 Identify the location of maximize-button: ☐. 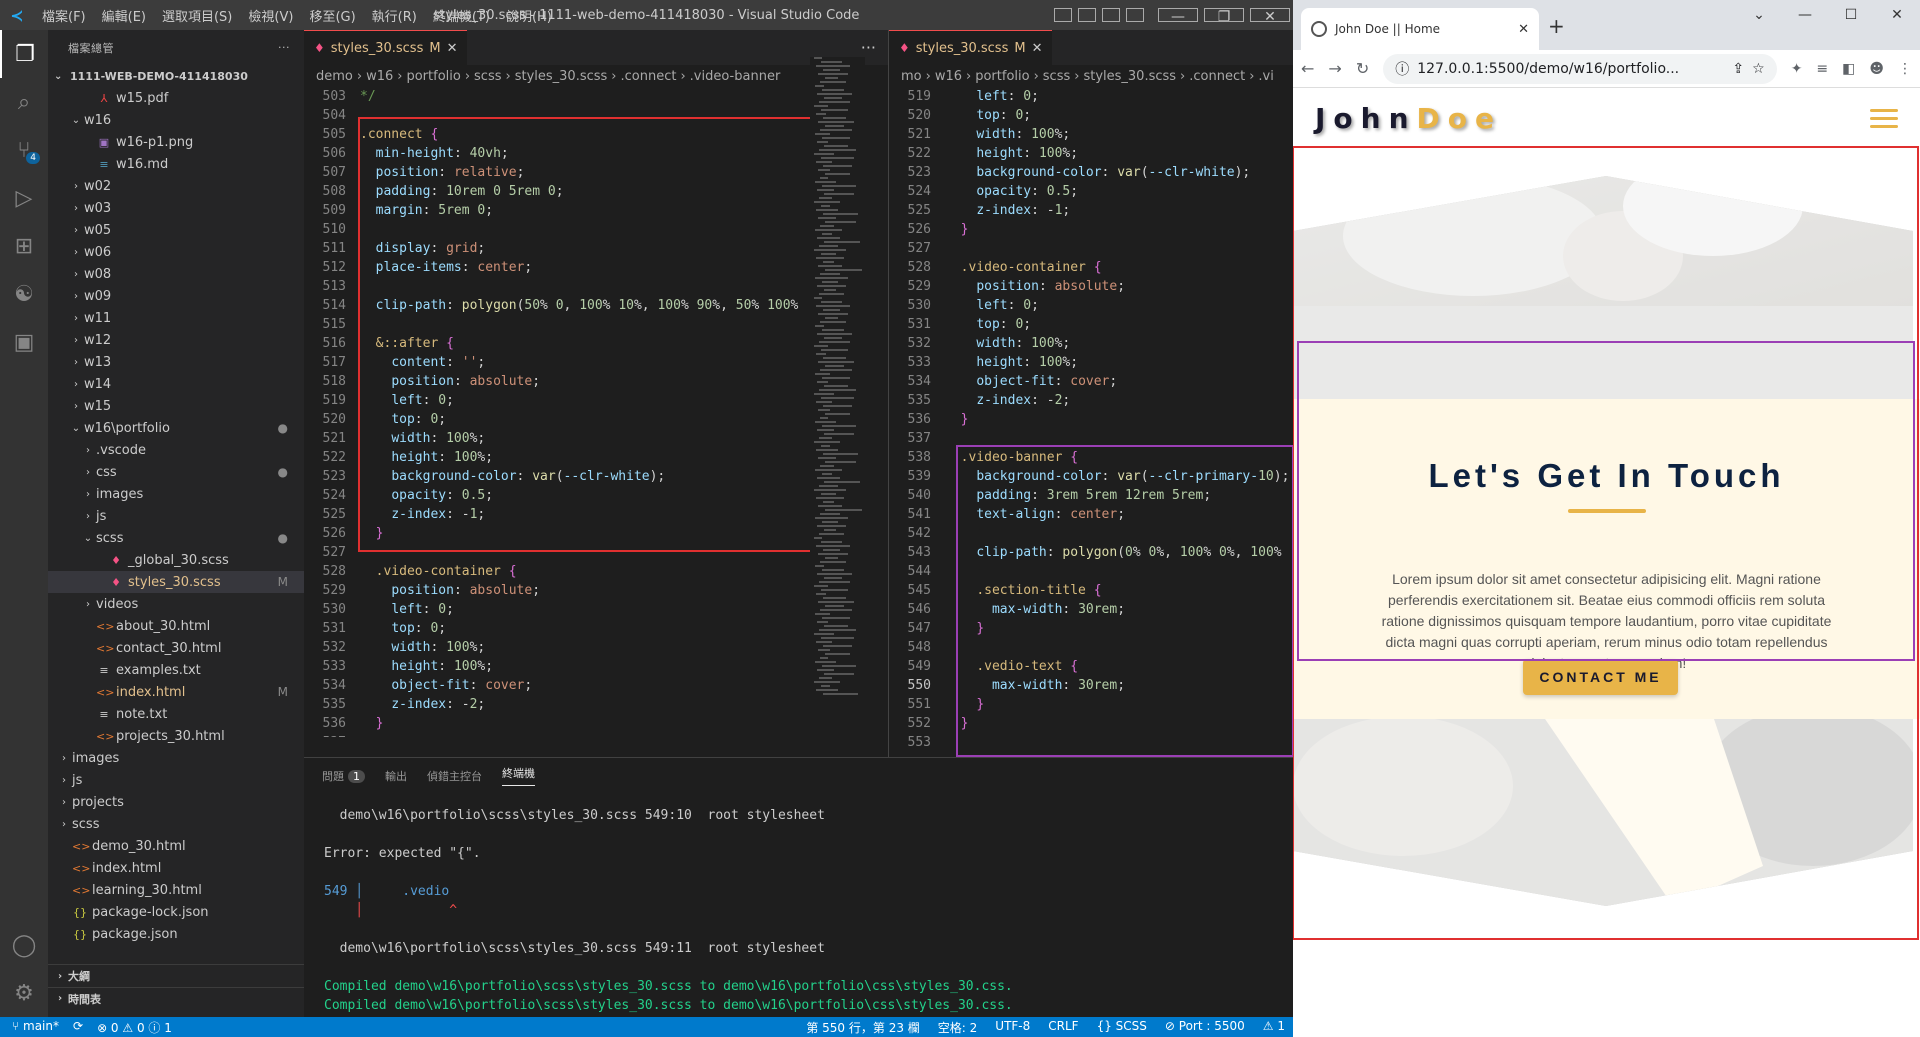
(1851, 15).